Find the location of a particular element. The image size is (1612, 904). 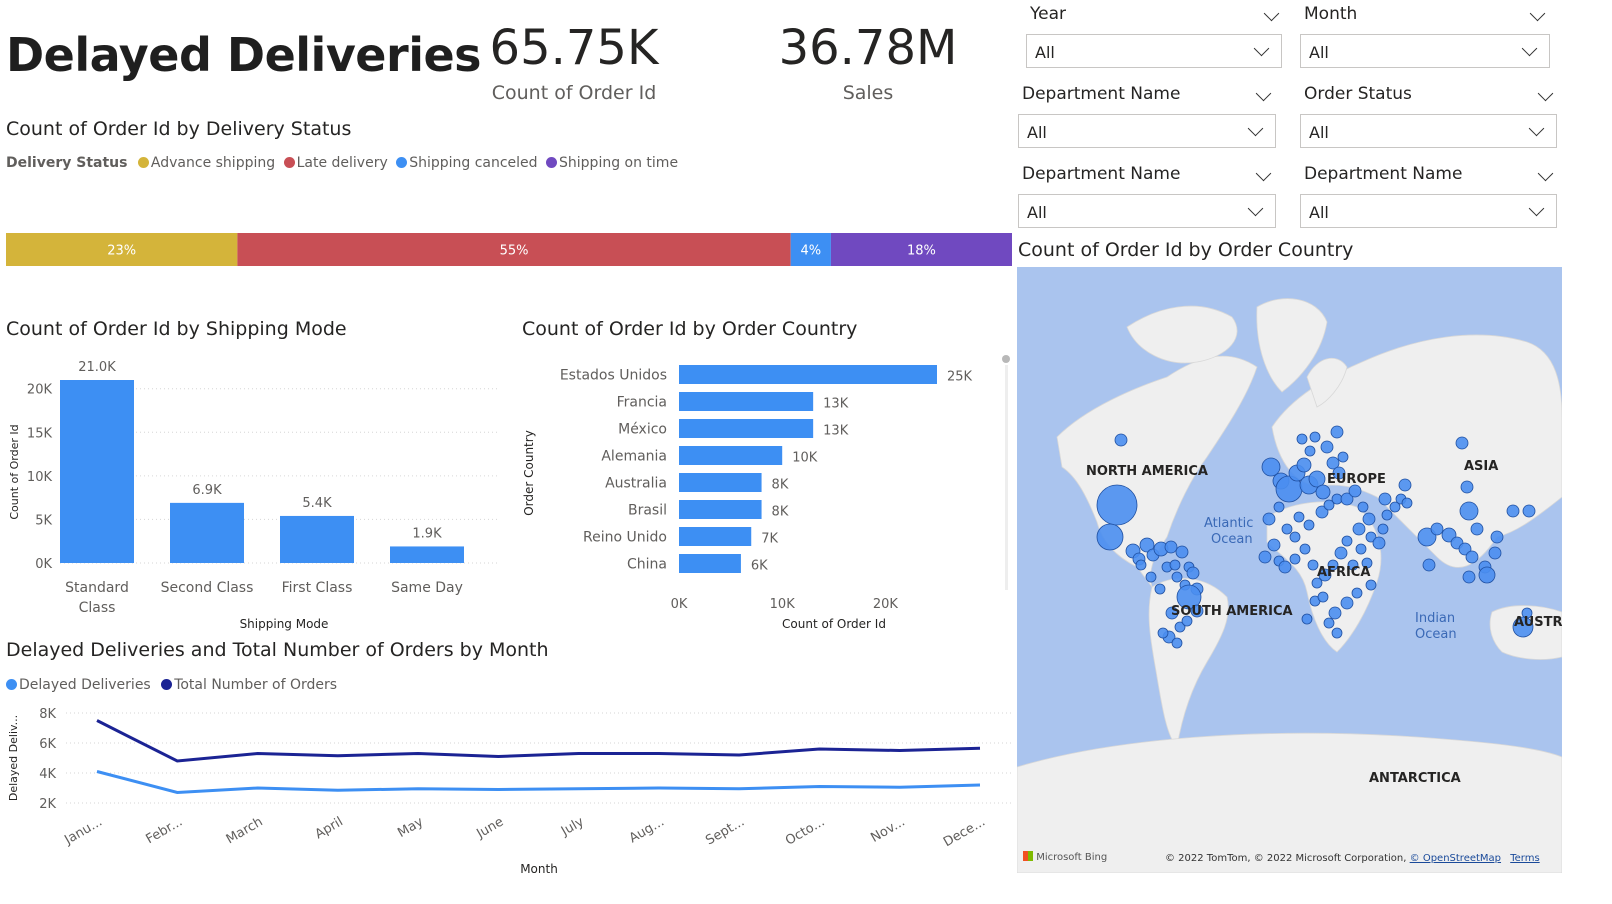

terms-link: Terms is located at coordinates (1524, 858).